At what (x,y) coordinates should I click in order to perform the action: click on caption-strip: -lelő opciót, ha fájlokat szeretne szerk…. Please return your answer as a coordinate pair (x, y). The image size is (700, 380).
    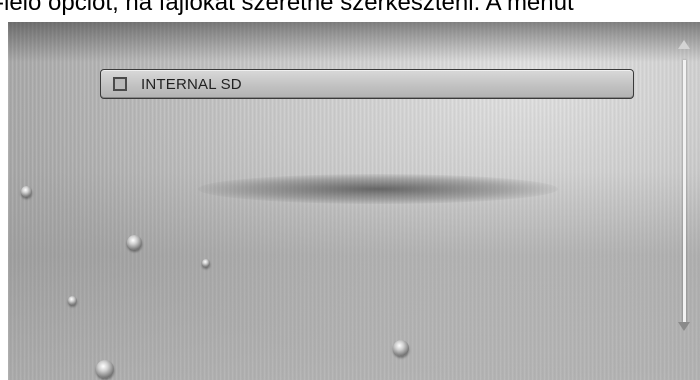
    Looking at the image, I should click on (350, 11).